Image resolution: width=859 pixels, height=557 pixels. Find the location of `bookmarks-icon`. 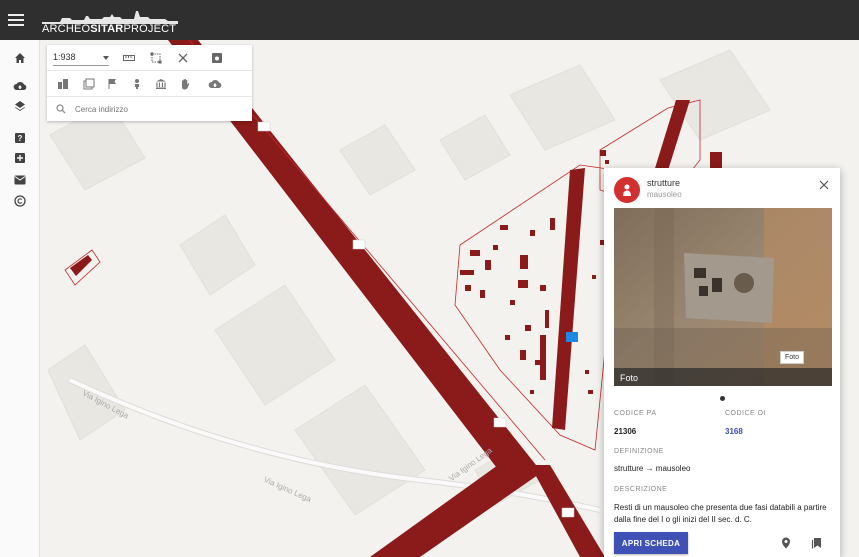

bookmarks-icon is located at coordinates (817, 543).